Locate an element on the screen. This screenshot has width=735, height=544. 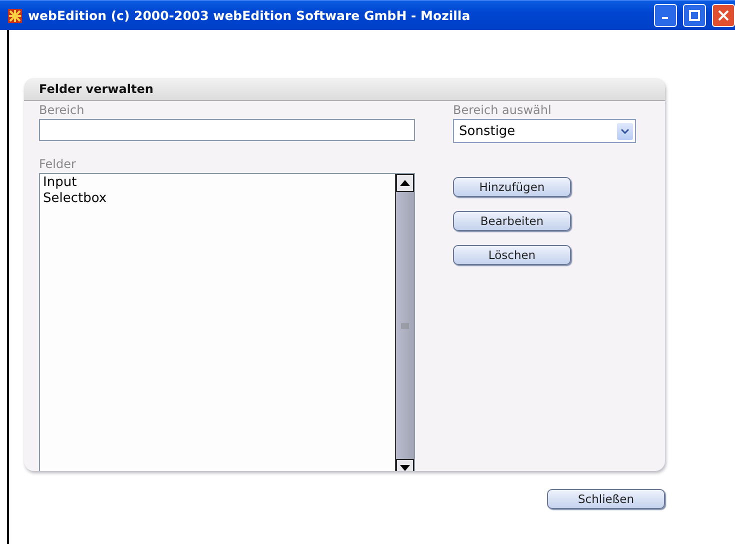
scrollbar is located at coordinates (404, 322).